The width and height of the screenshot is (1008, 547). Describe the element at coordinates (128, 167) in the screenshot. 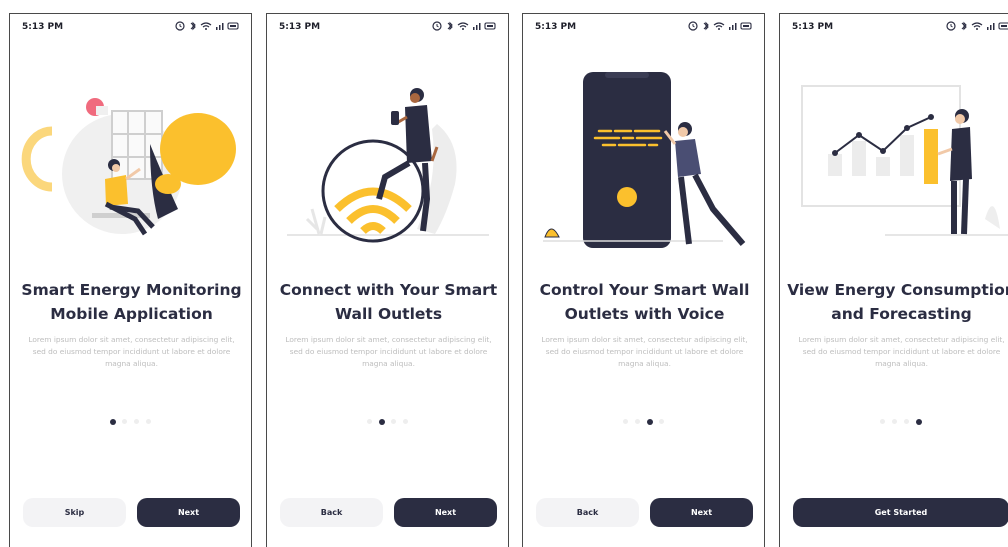

I see `illustration-energy-monitoring` at that location.